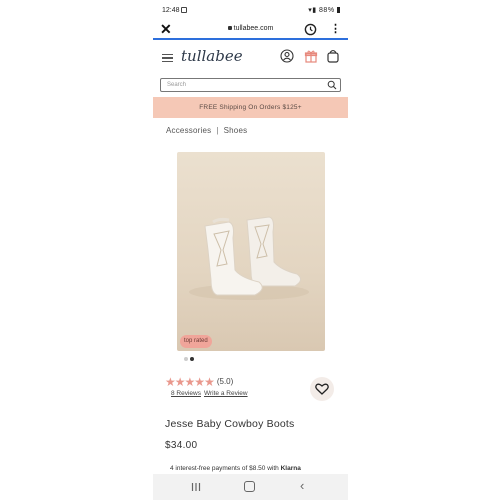 The image size is (500, 500). Describe the element at coordinates (312, 10) in the screenshot. I see `signal-icon: ▾▮` at that location.